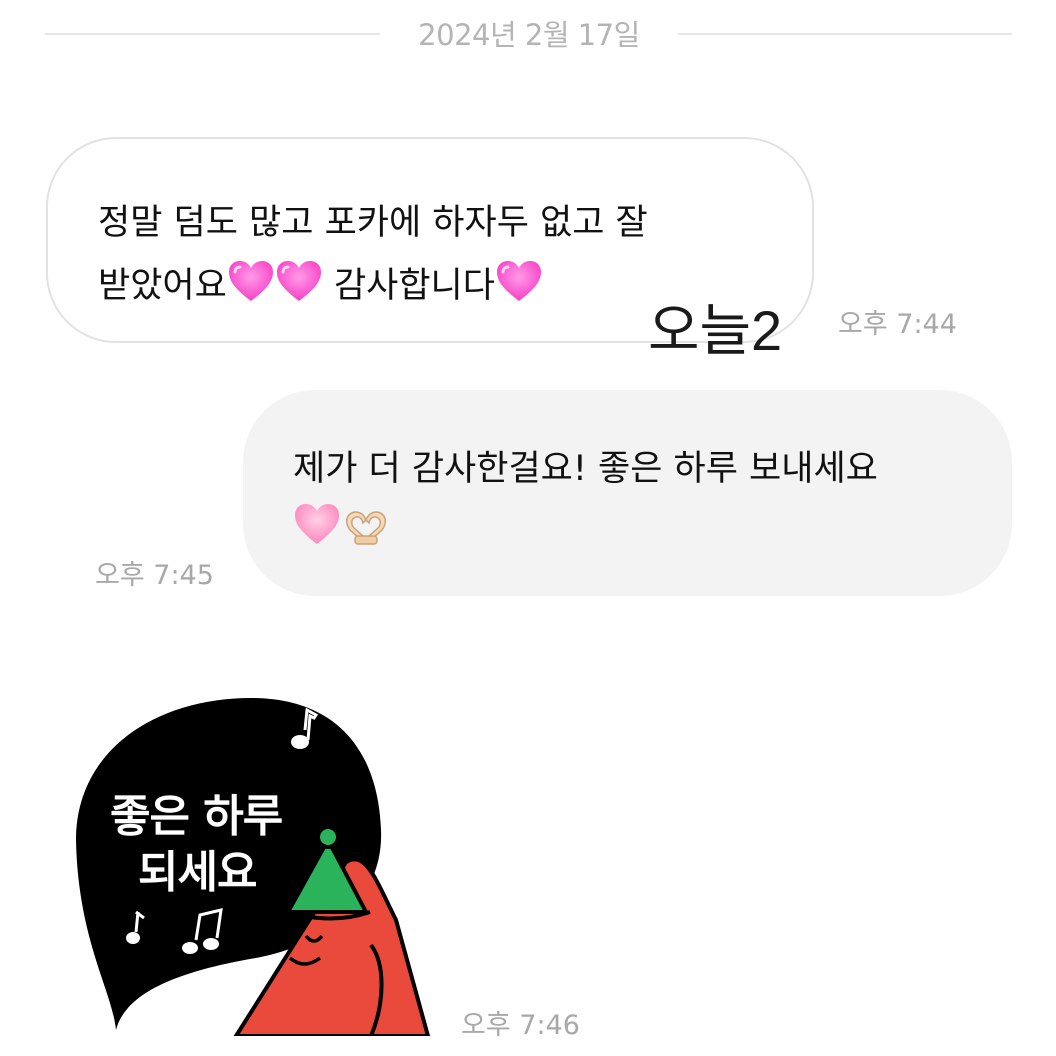 The height and width of the screenshot is (1056, 1056). I want to click on watermark-text: 오늘2, so click(715, 330).